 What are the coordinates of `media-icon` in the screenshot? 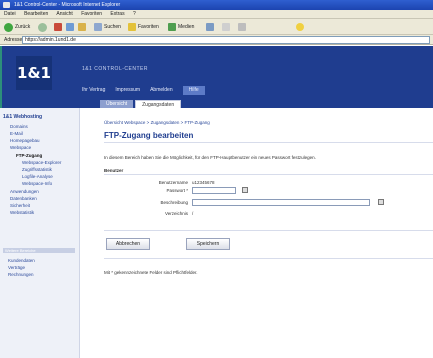 It's located at (172, 27).